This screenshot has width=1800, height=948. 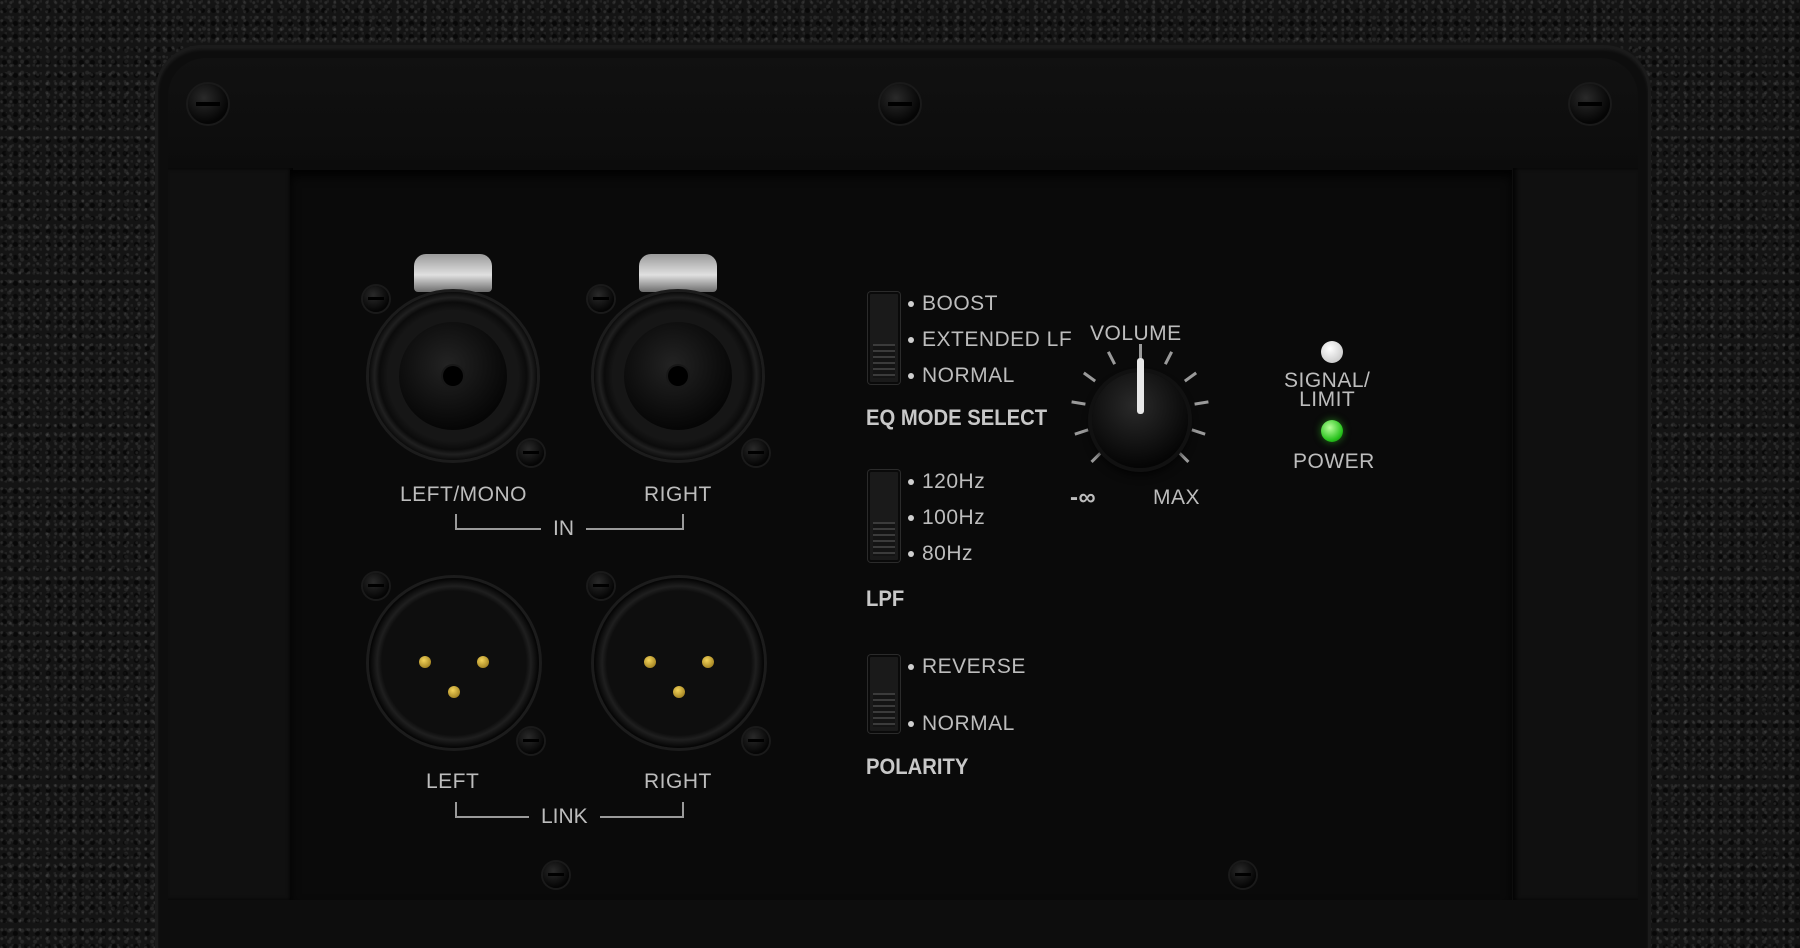 What do you see at coordinates (453, 781) in the screenshot?
I see `link-left-label: LEFT` at bounding box center [453, 781].